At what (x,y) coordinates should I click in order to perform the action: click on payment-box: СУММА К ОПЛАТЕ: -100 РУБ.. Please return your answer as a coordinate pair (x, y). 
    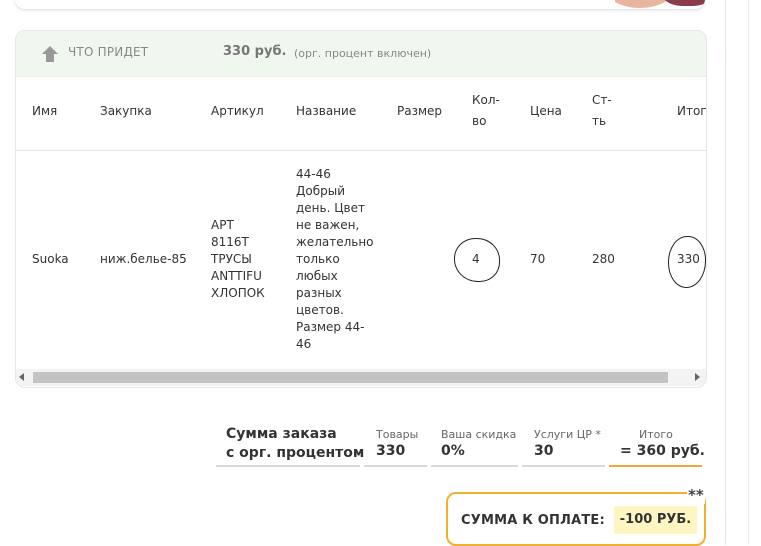
    Looking at the image, I should click on (576, 519).